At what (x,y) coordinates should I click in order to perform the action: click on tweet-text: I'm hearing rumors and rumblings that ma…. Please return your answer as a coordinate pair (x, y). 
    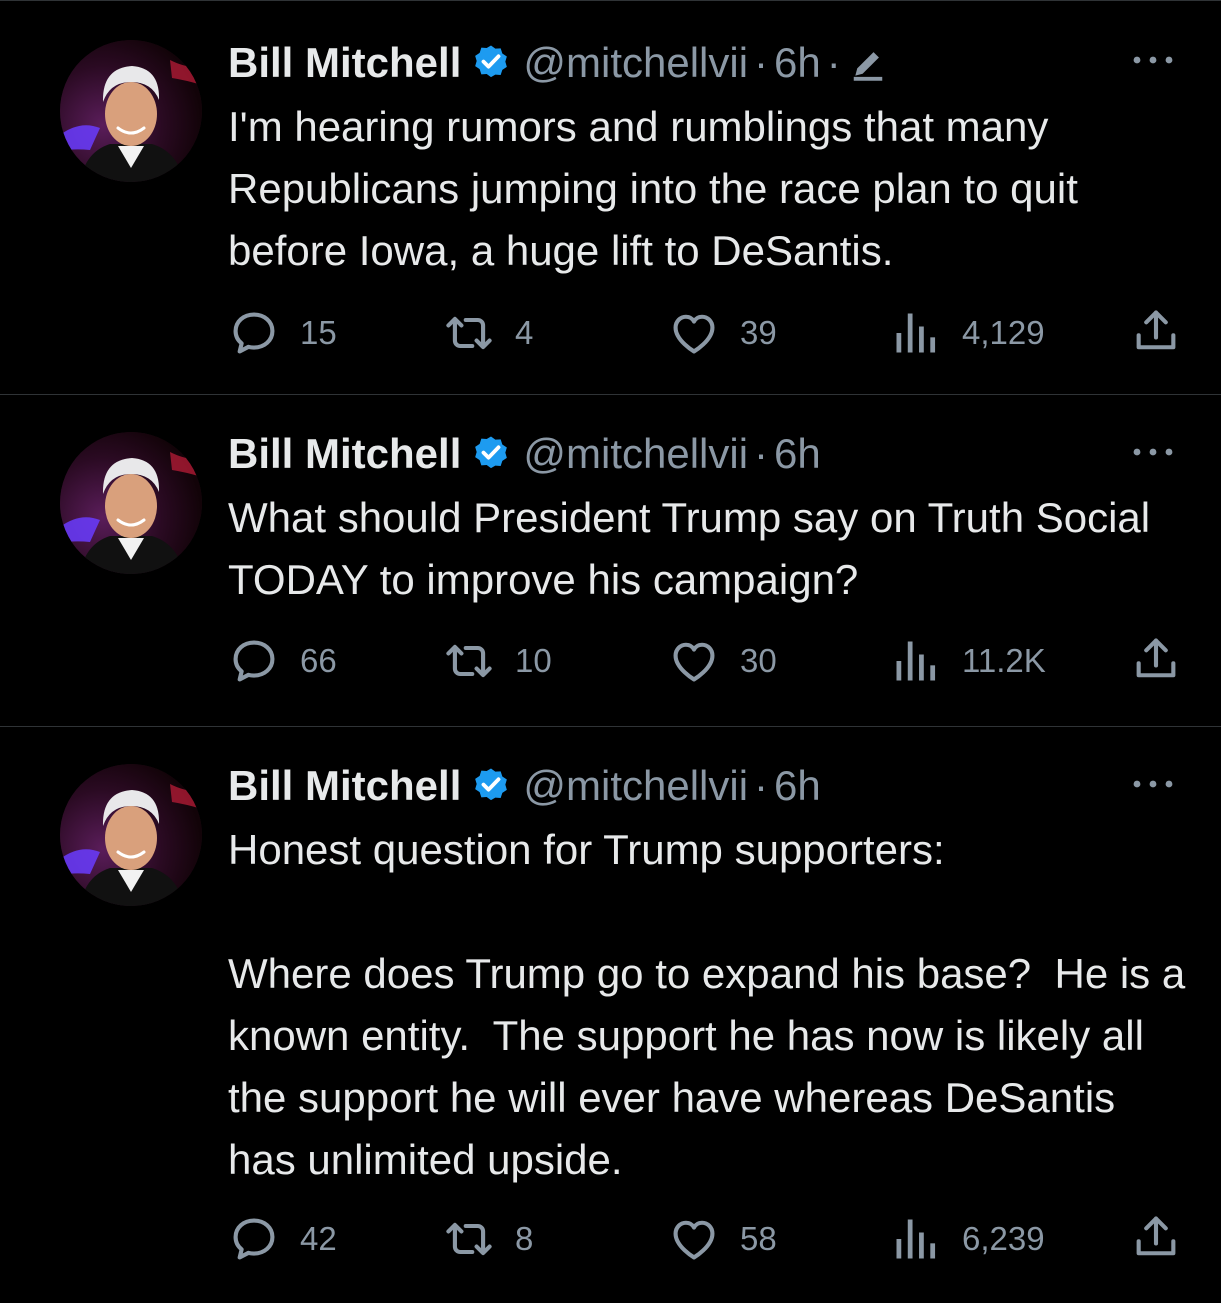
    Looking at the image, I should click on (659, 188).